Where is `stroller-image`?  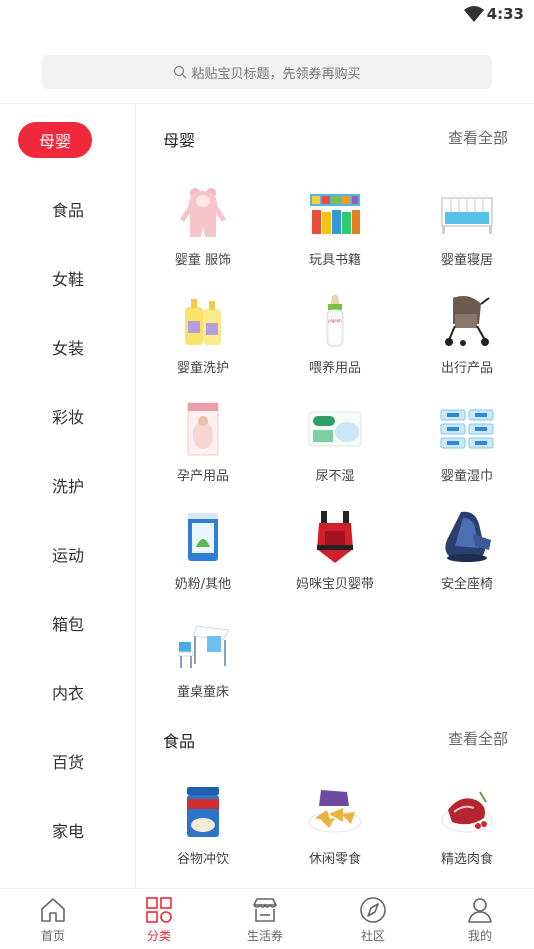
stroller-image is located at coordinates (467, 321).